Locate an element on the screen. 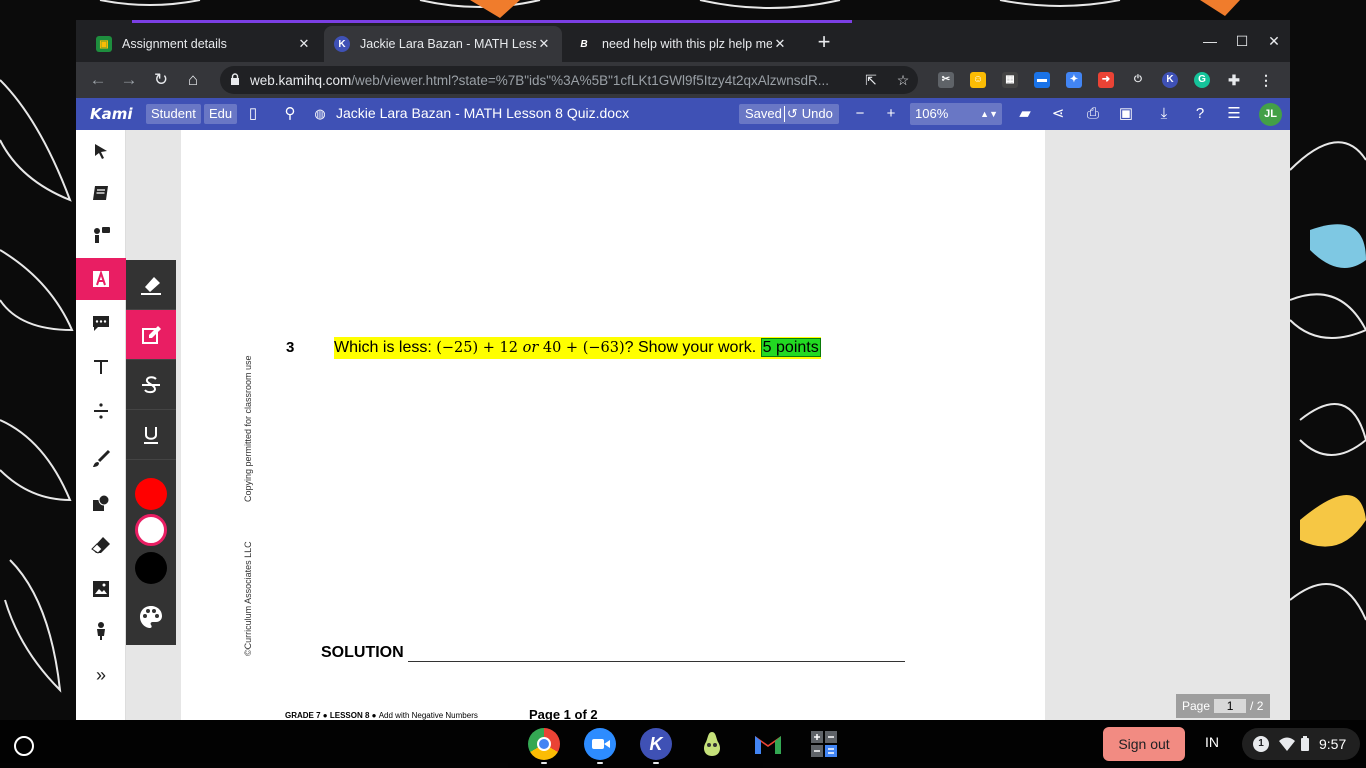 This screenshot has width=1366, height=768. forward-icon: → is located at coordinates (129, 80).